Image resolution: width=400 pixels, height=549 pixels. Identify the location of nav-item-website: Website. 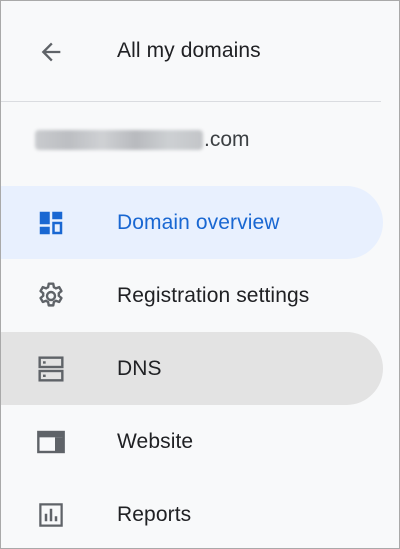
(192, 441).